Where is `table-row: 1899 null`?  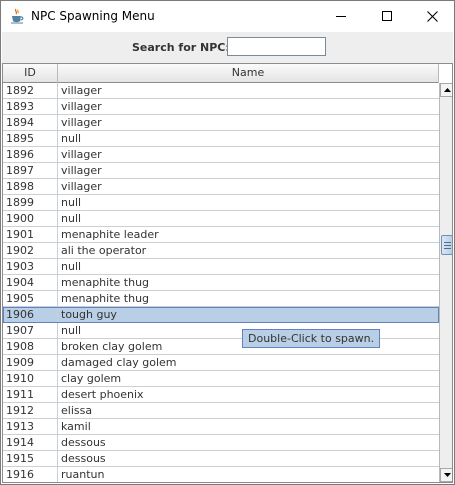
table-row: 1899 null is located at coordinates (221, 203).